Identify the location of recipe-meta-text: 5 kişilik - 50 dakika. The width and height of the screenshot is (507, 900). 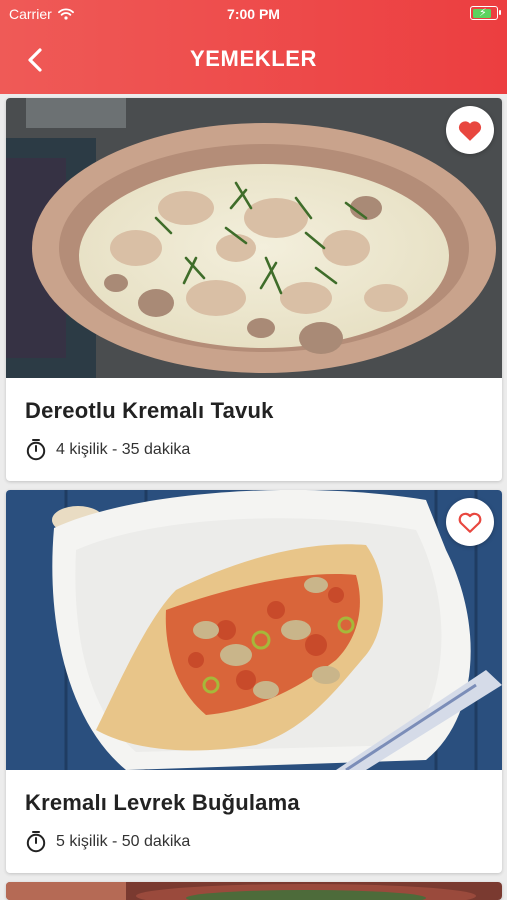
(123, 841).